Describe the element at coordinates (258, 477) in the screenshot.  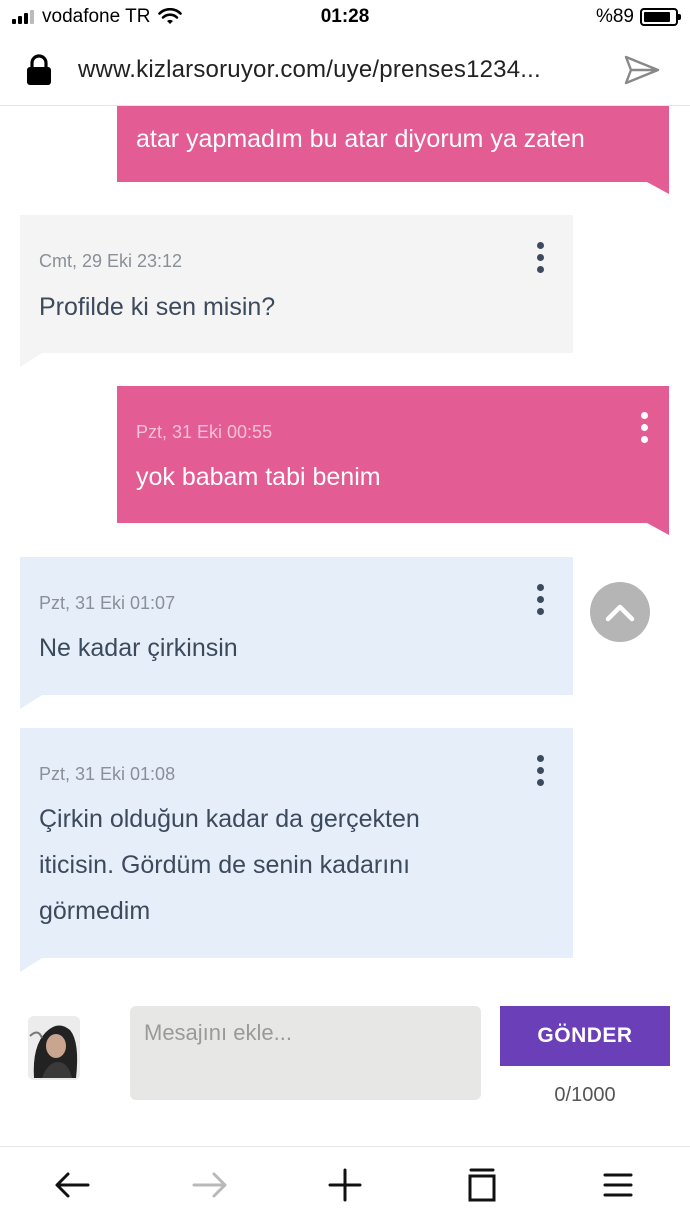
I see `message-text: yok babam tabi benim` at that location.